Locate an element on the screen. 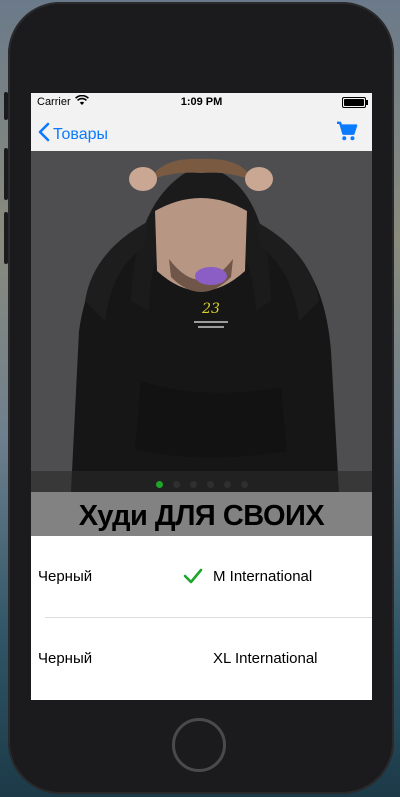 The image size is (400, 797). cart-button is located at coordinates (347, 133).